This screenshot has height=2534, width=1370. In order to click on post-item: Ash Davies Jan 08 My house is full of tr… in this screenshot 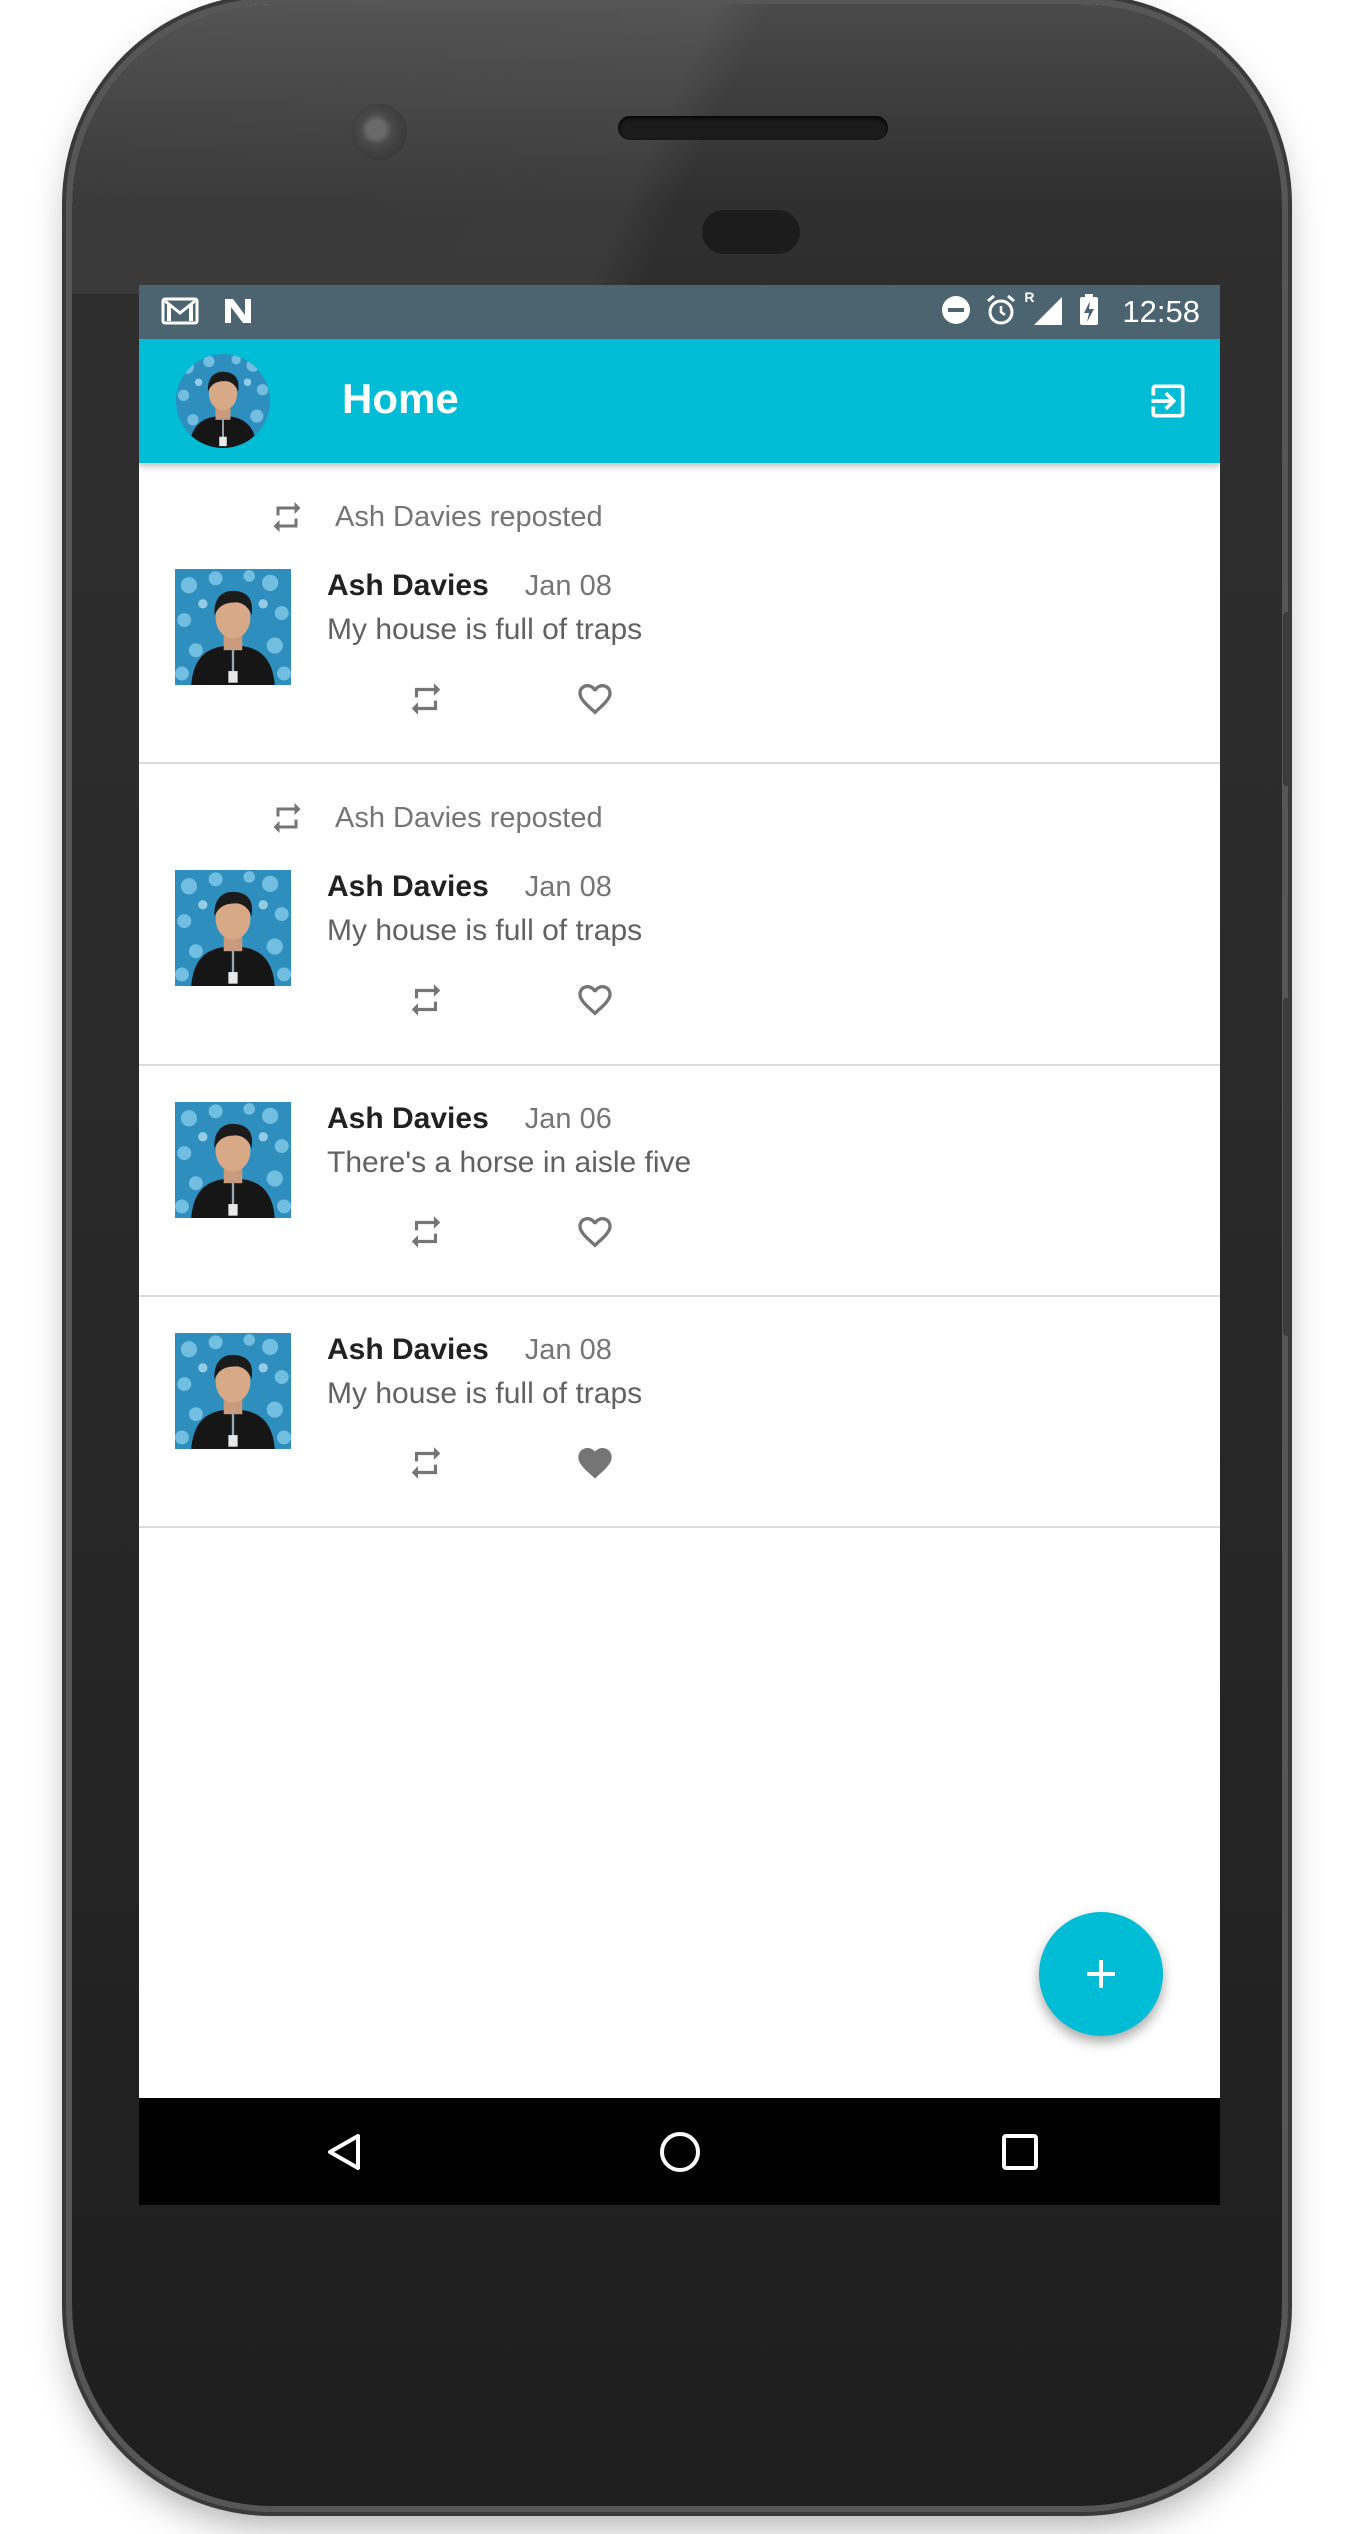, I will do `click(679, 1412)`.